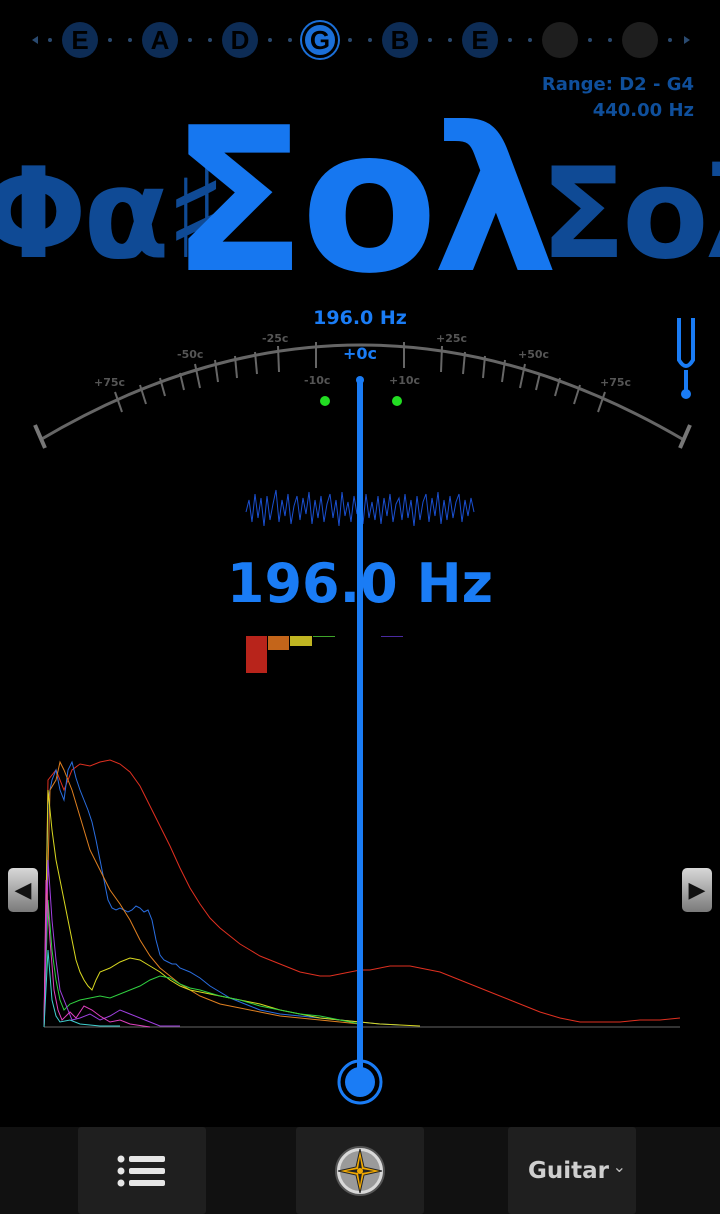 This screenshot has width=720, height=1214. Describe the element at coordinates (317, 380) in the screenshot. I see `scale-label-minus10: -10c` at that location.